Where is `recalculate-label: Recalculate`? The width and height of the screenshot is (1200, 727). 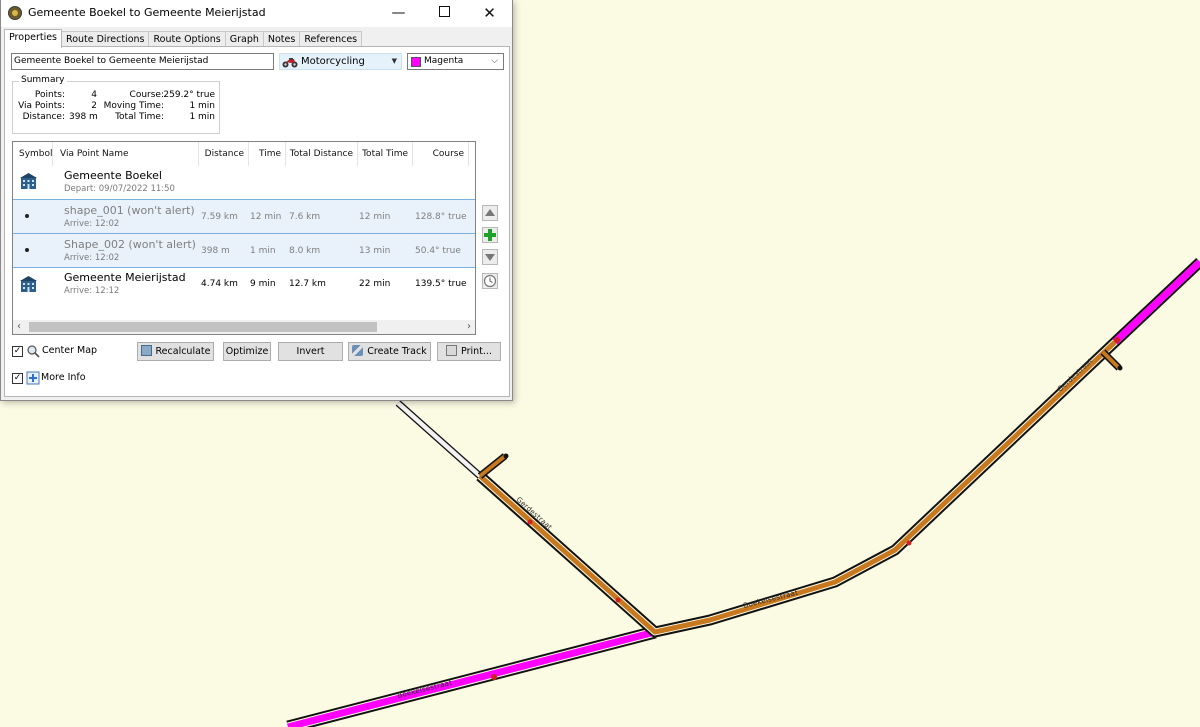 recalculate-label: Recalculate is located at coordinates (183, 351).